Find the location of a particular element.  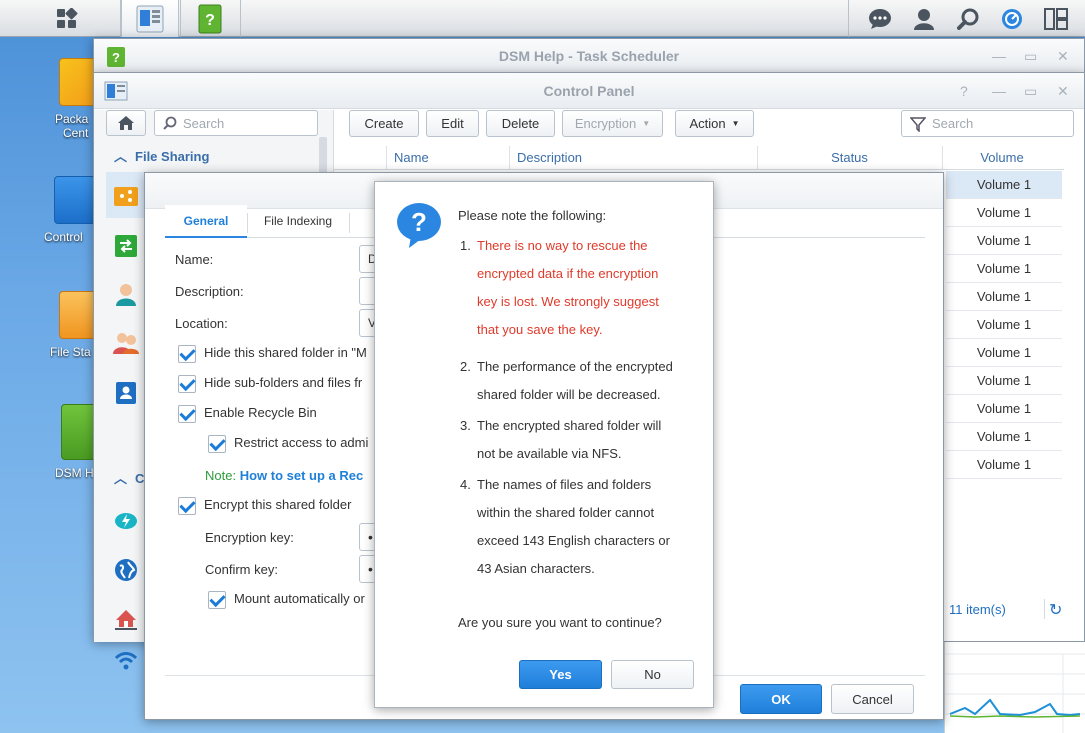

name-label: Name: is located at coordinates (194, 259).